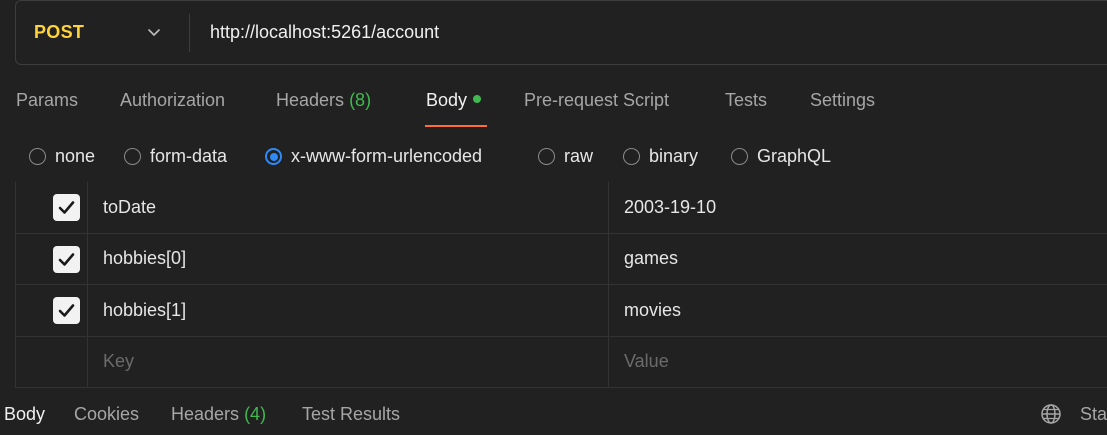  I want to click on response-tab-test-results: Test Results, so click(351, 414).